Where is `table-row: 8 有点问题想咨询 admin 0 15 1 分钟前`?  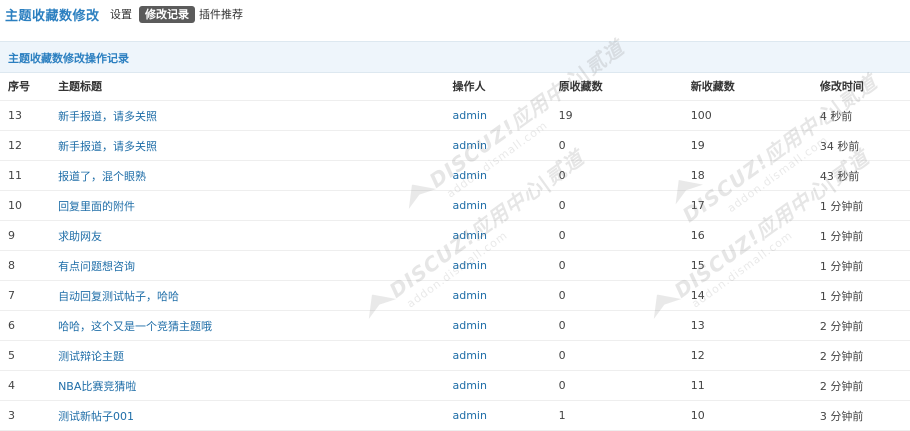 table-row: 8 有点问题想咨询 admin 0 15 1 分钟前 is located at coordinates (455, 265).